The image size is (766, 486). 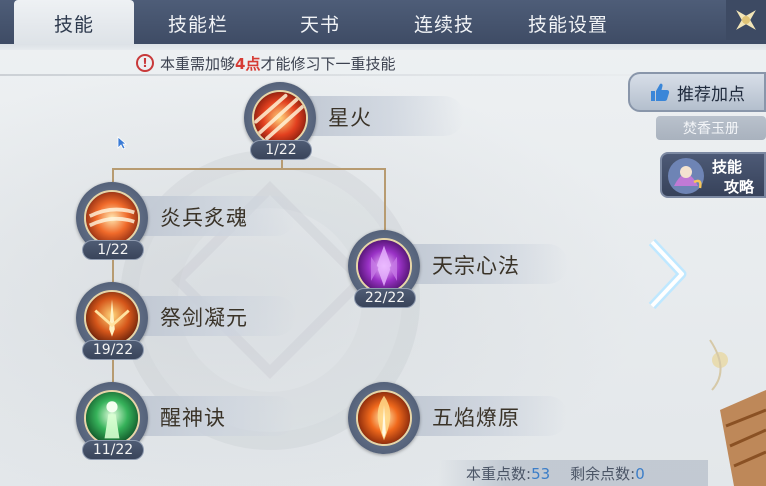 I want to click on warning-highlight: 4点, so click(x=248, y=63).